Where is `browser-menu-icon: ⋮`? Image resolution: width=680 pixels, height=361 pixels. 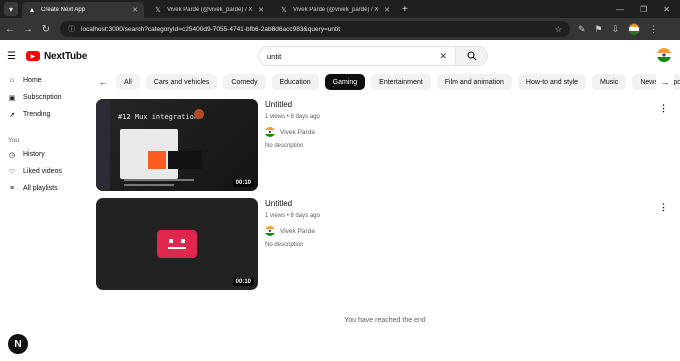
browser-menu-icon: ⋮ is located at coordinates (653, 29).